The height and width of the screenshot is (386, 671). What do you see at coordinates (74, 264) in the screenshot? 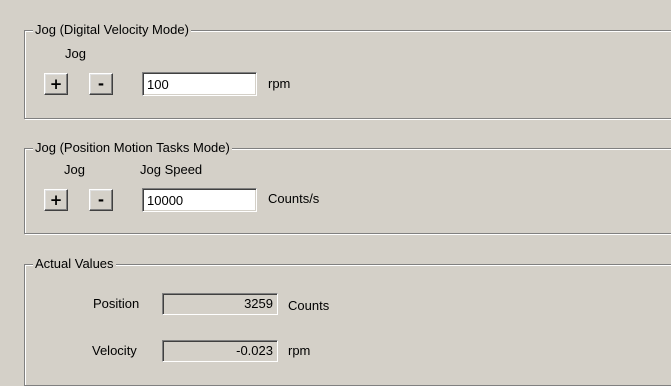
I see `actual-values-group-title: Actual Values` at bounding box center [74, 264].